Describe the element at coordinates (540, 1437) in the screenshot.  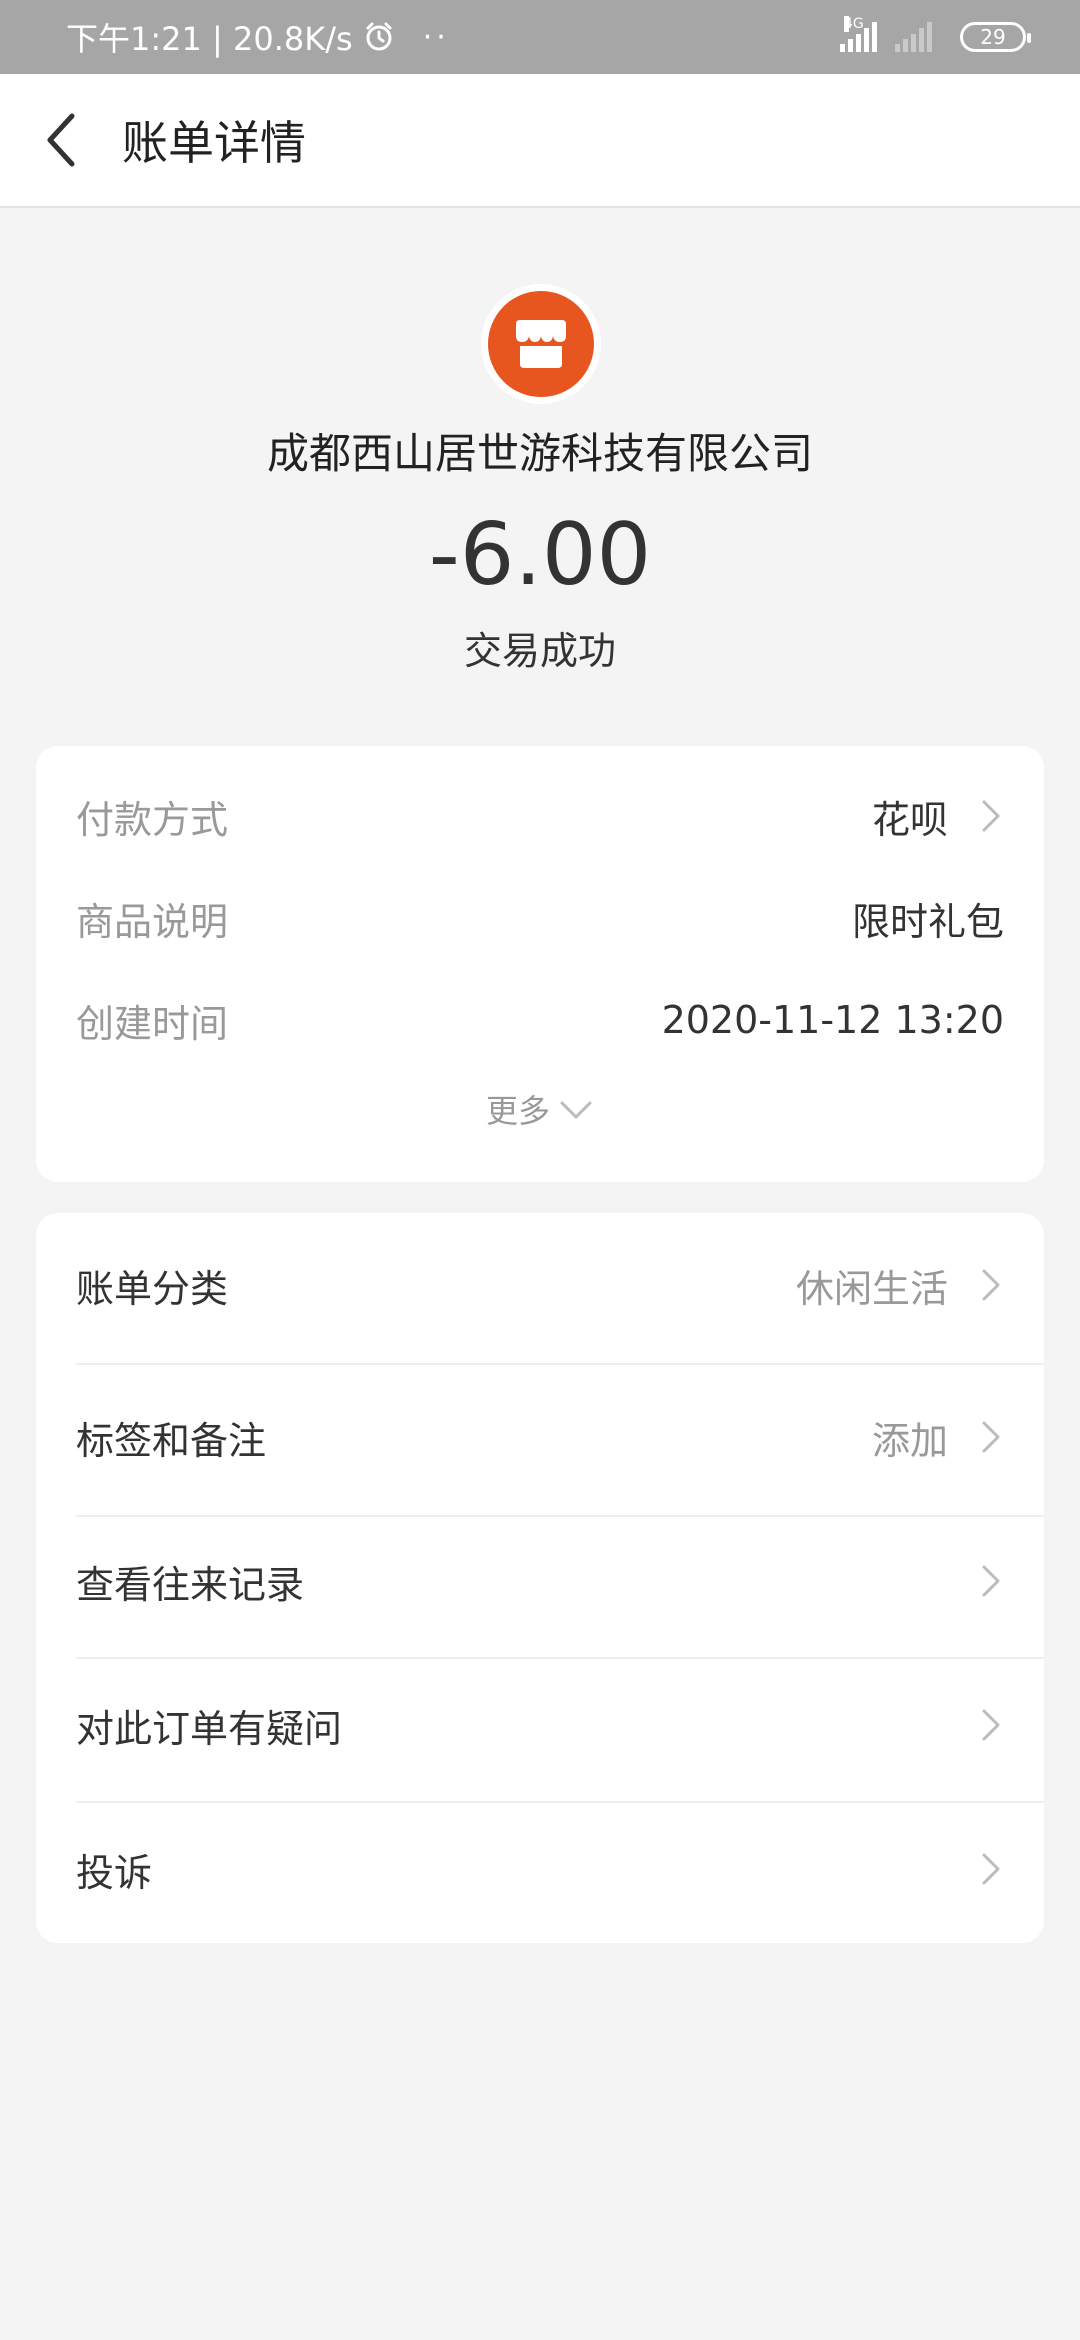
I see `tags-notes-row: 标签和备注 添加` at that location.